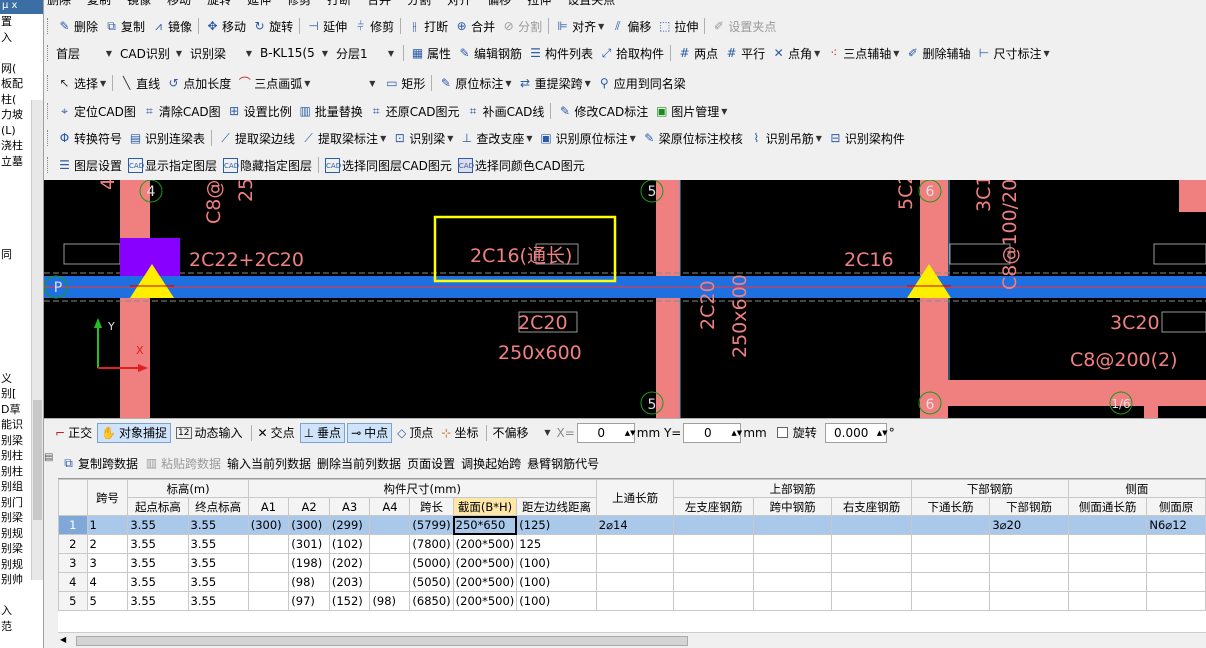 This screenshot has width=1206, height=648. I want to click on cad-text-vertical: 250x600, so click(740, 316).